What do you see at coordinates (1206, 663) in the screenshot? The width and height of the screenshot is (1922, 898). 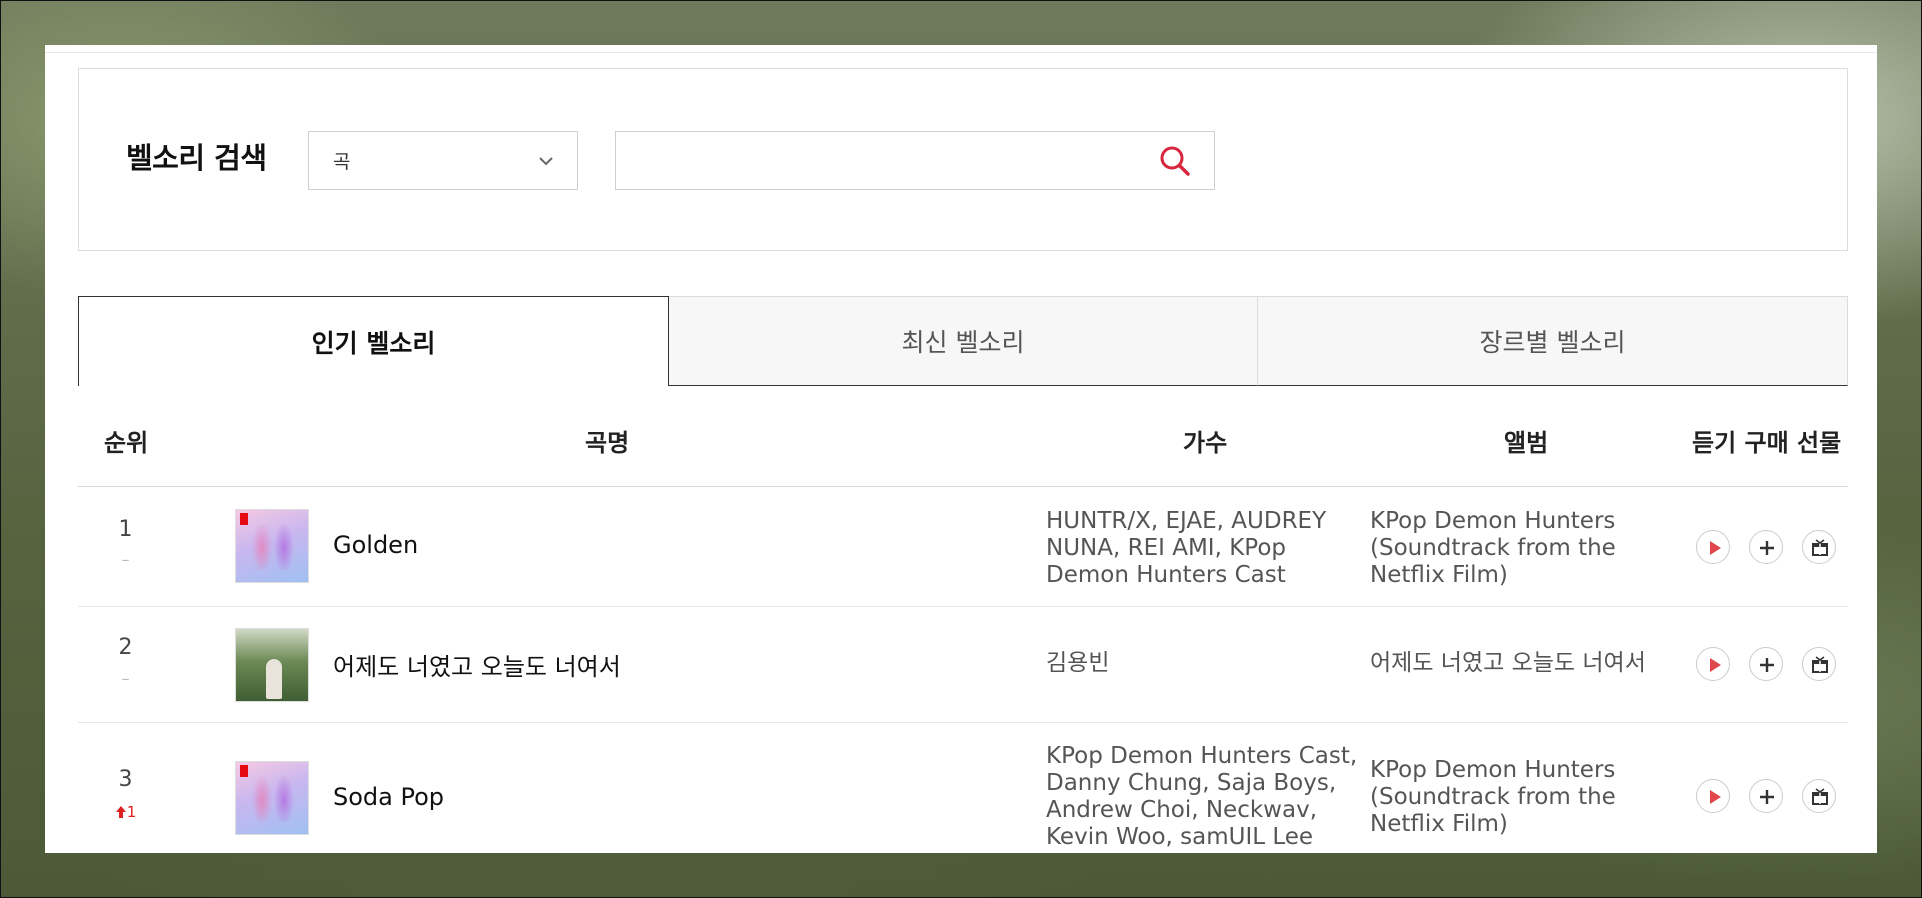 I see `song-artist: 김용빈` at bounding box center [1206, 663].